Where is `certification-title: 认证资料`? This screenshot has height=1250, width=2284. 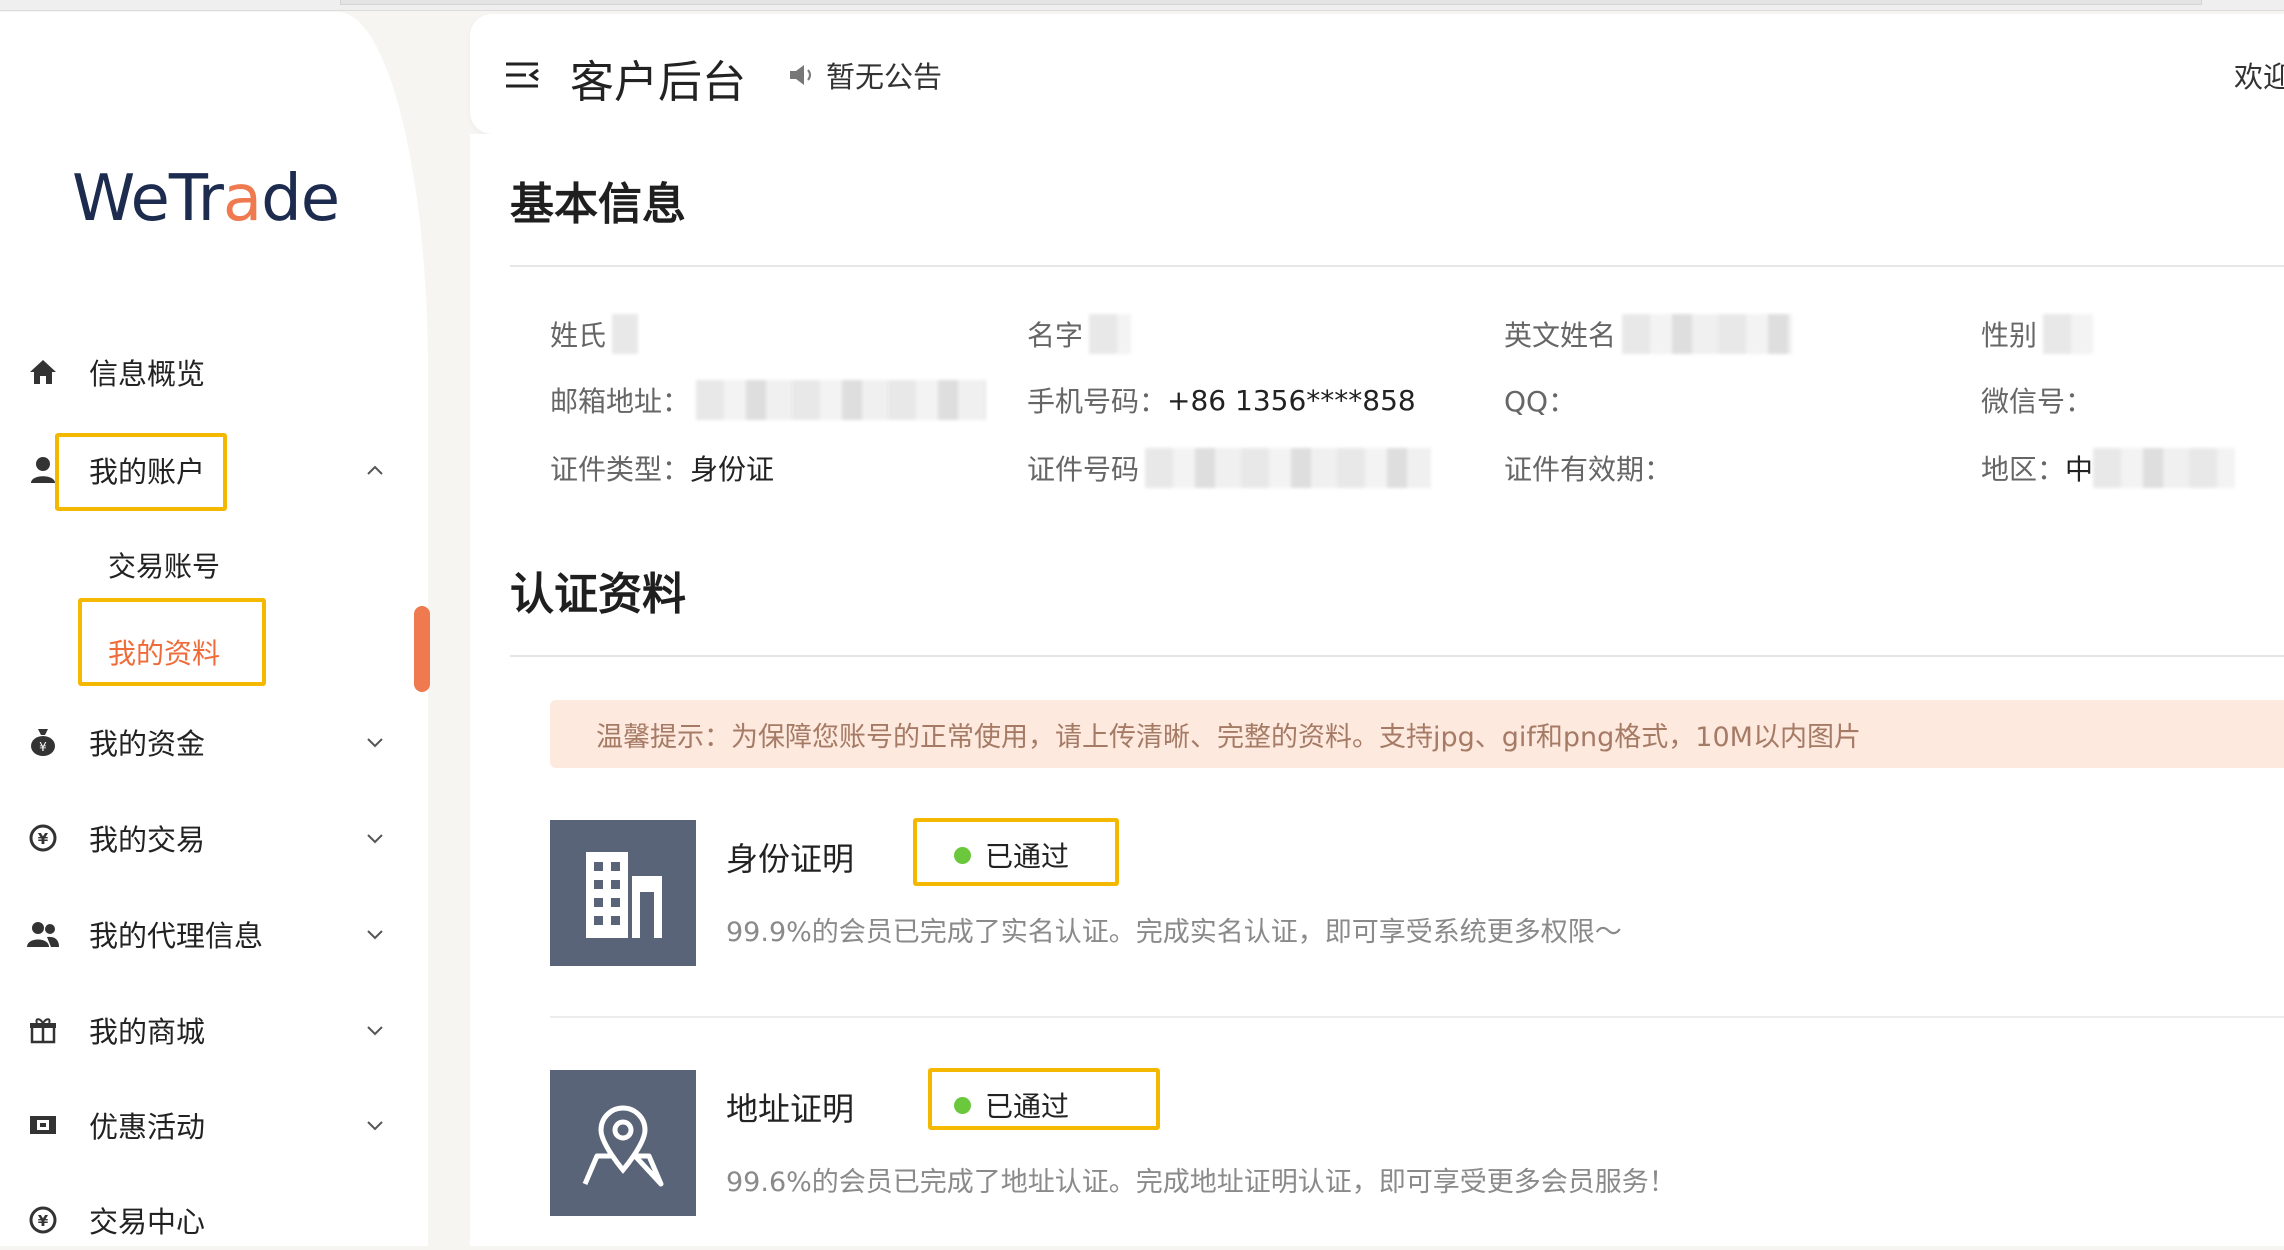
certification-title: 认证资料 is located at coordinates (598, 594).